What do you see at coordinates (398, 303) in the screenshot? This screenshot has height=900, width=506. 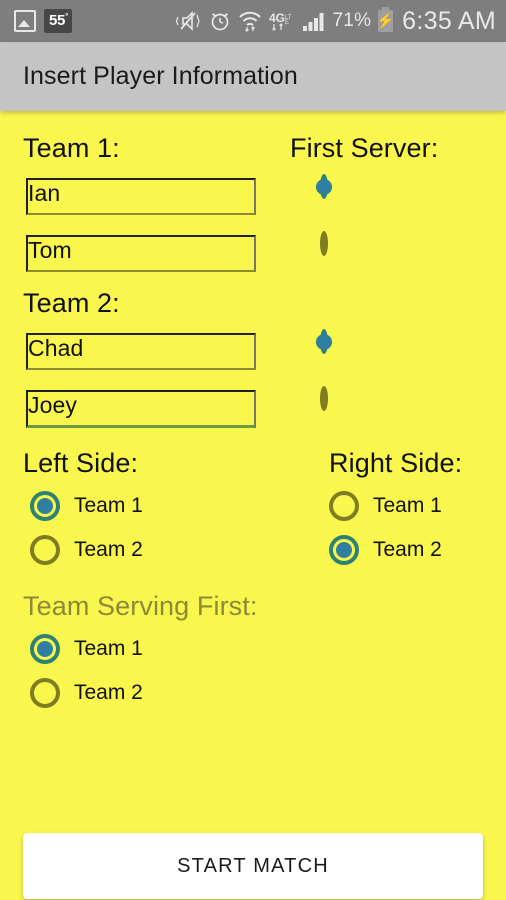 I see `team2-header-spacer` at bounding box center [398, 303].